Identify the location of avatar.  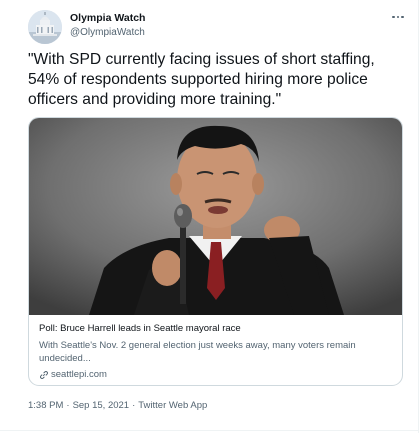
(45, 27).